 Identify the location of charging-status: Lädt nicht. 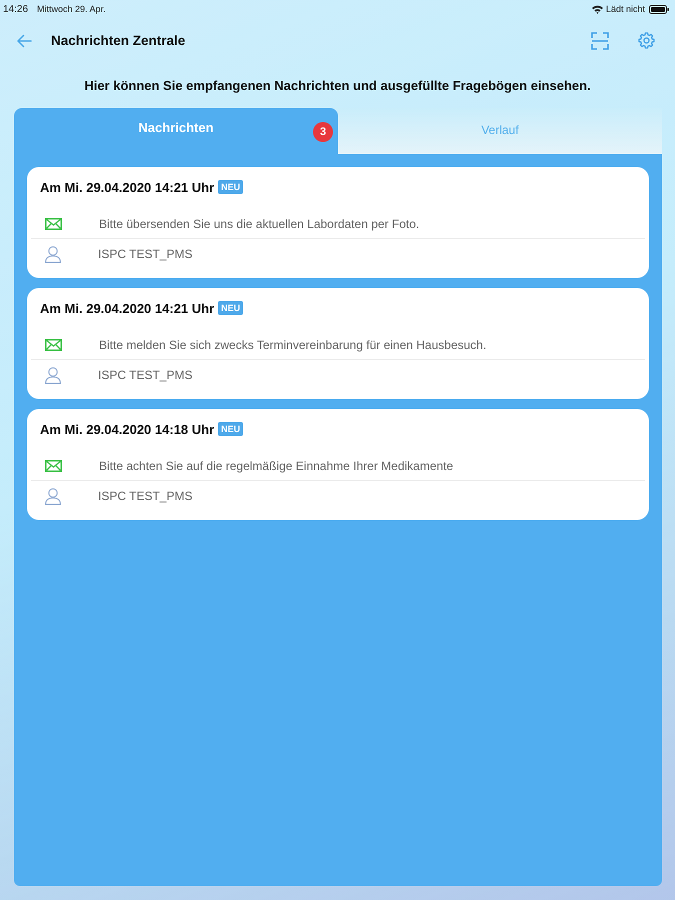
(625, 9).